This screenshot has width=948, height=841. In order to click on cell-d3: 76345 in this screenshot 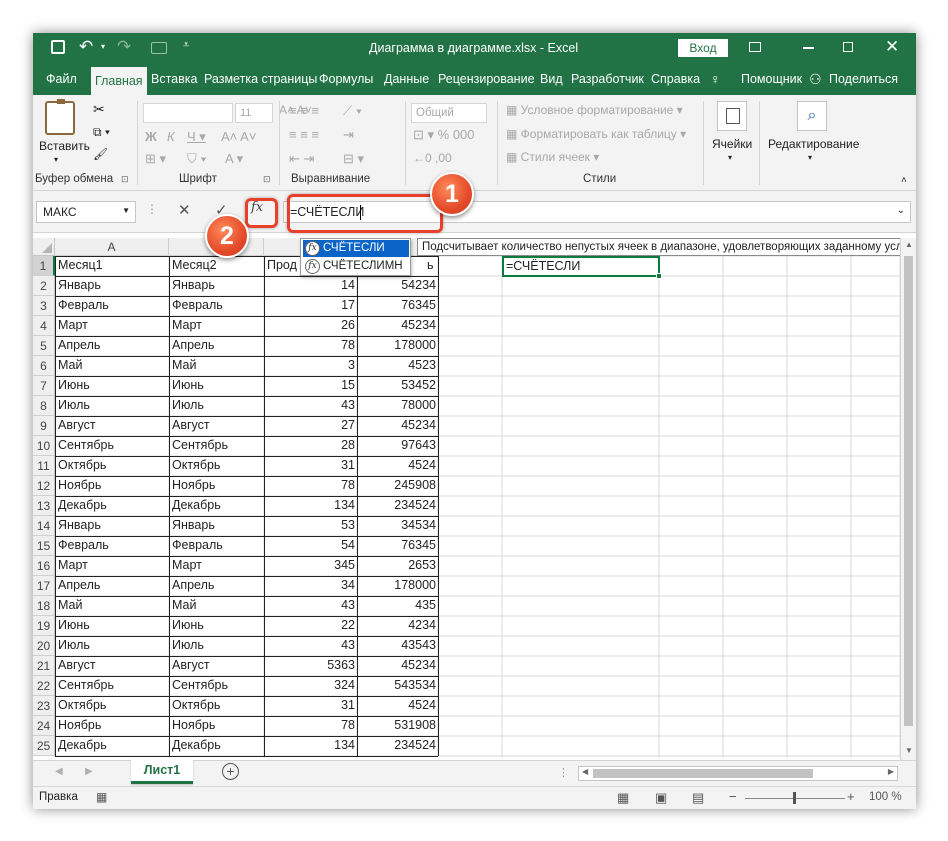, I will do `click(397, 305)`.